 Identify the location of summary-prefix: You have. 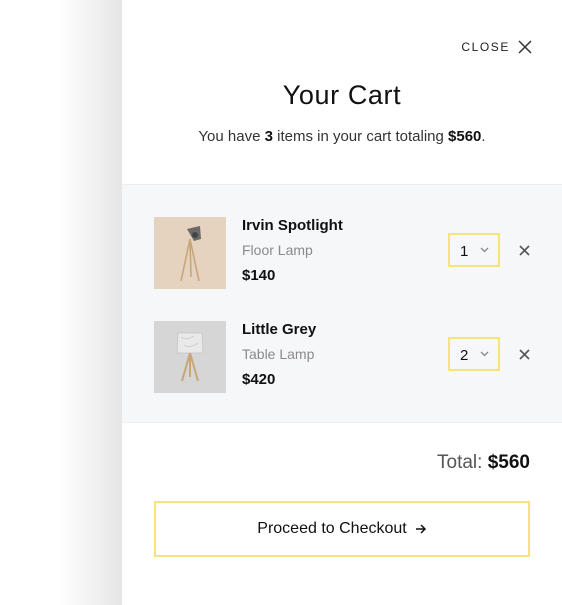
(231, 136).